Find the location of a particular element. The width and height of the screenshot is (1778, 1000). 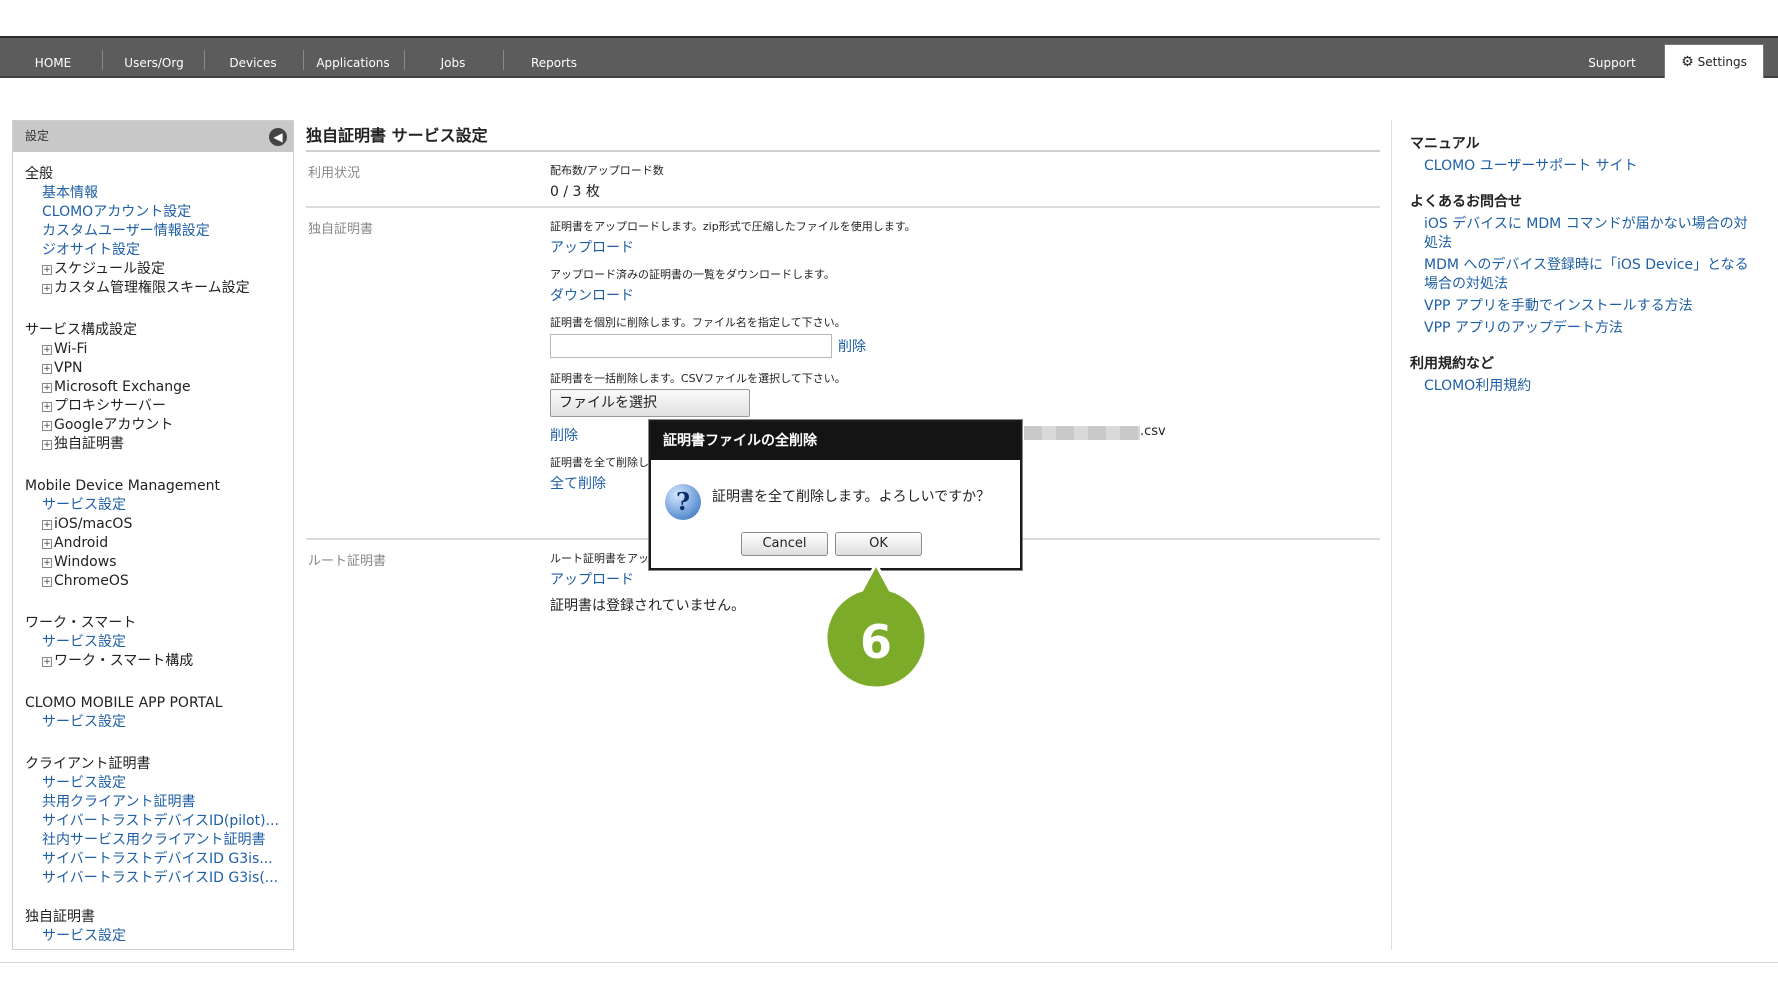

sidebar-item-label: iOS/macOS is located at coordinates (93, 524).